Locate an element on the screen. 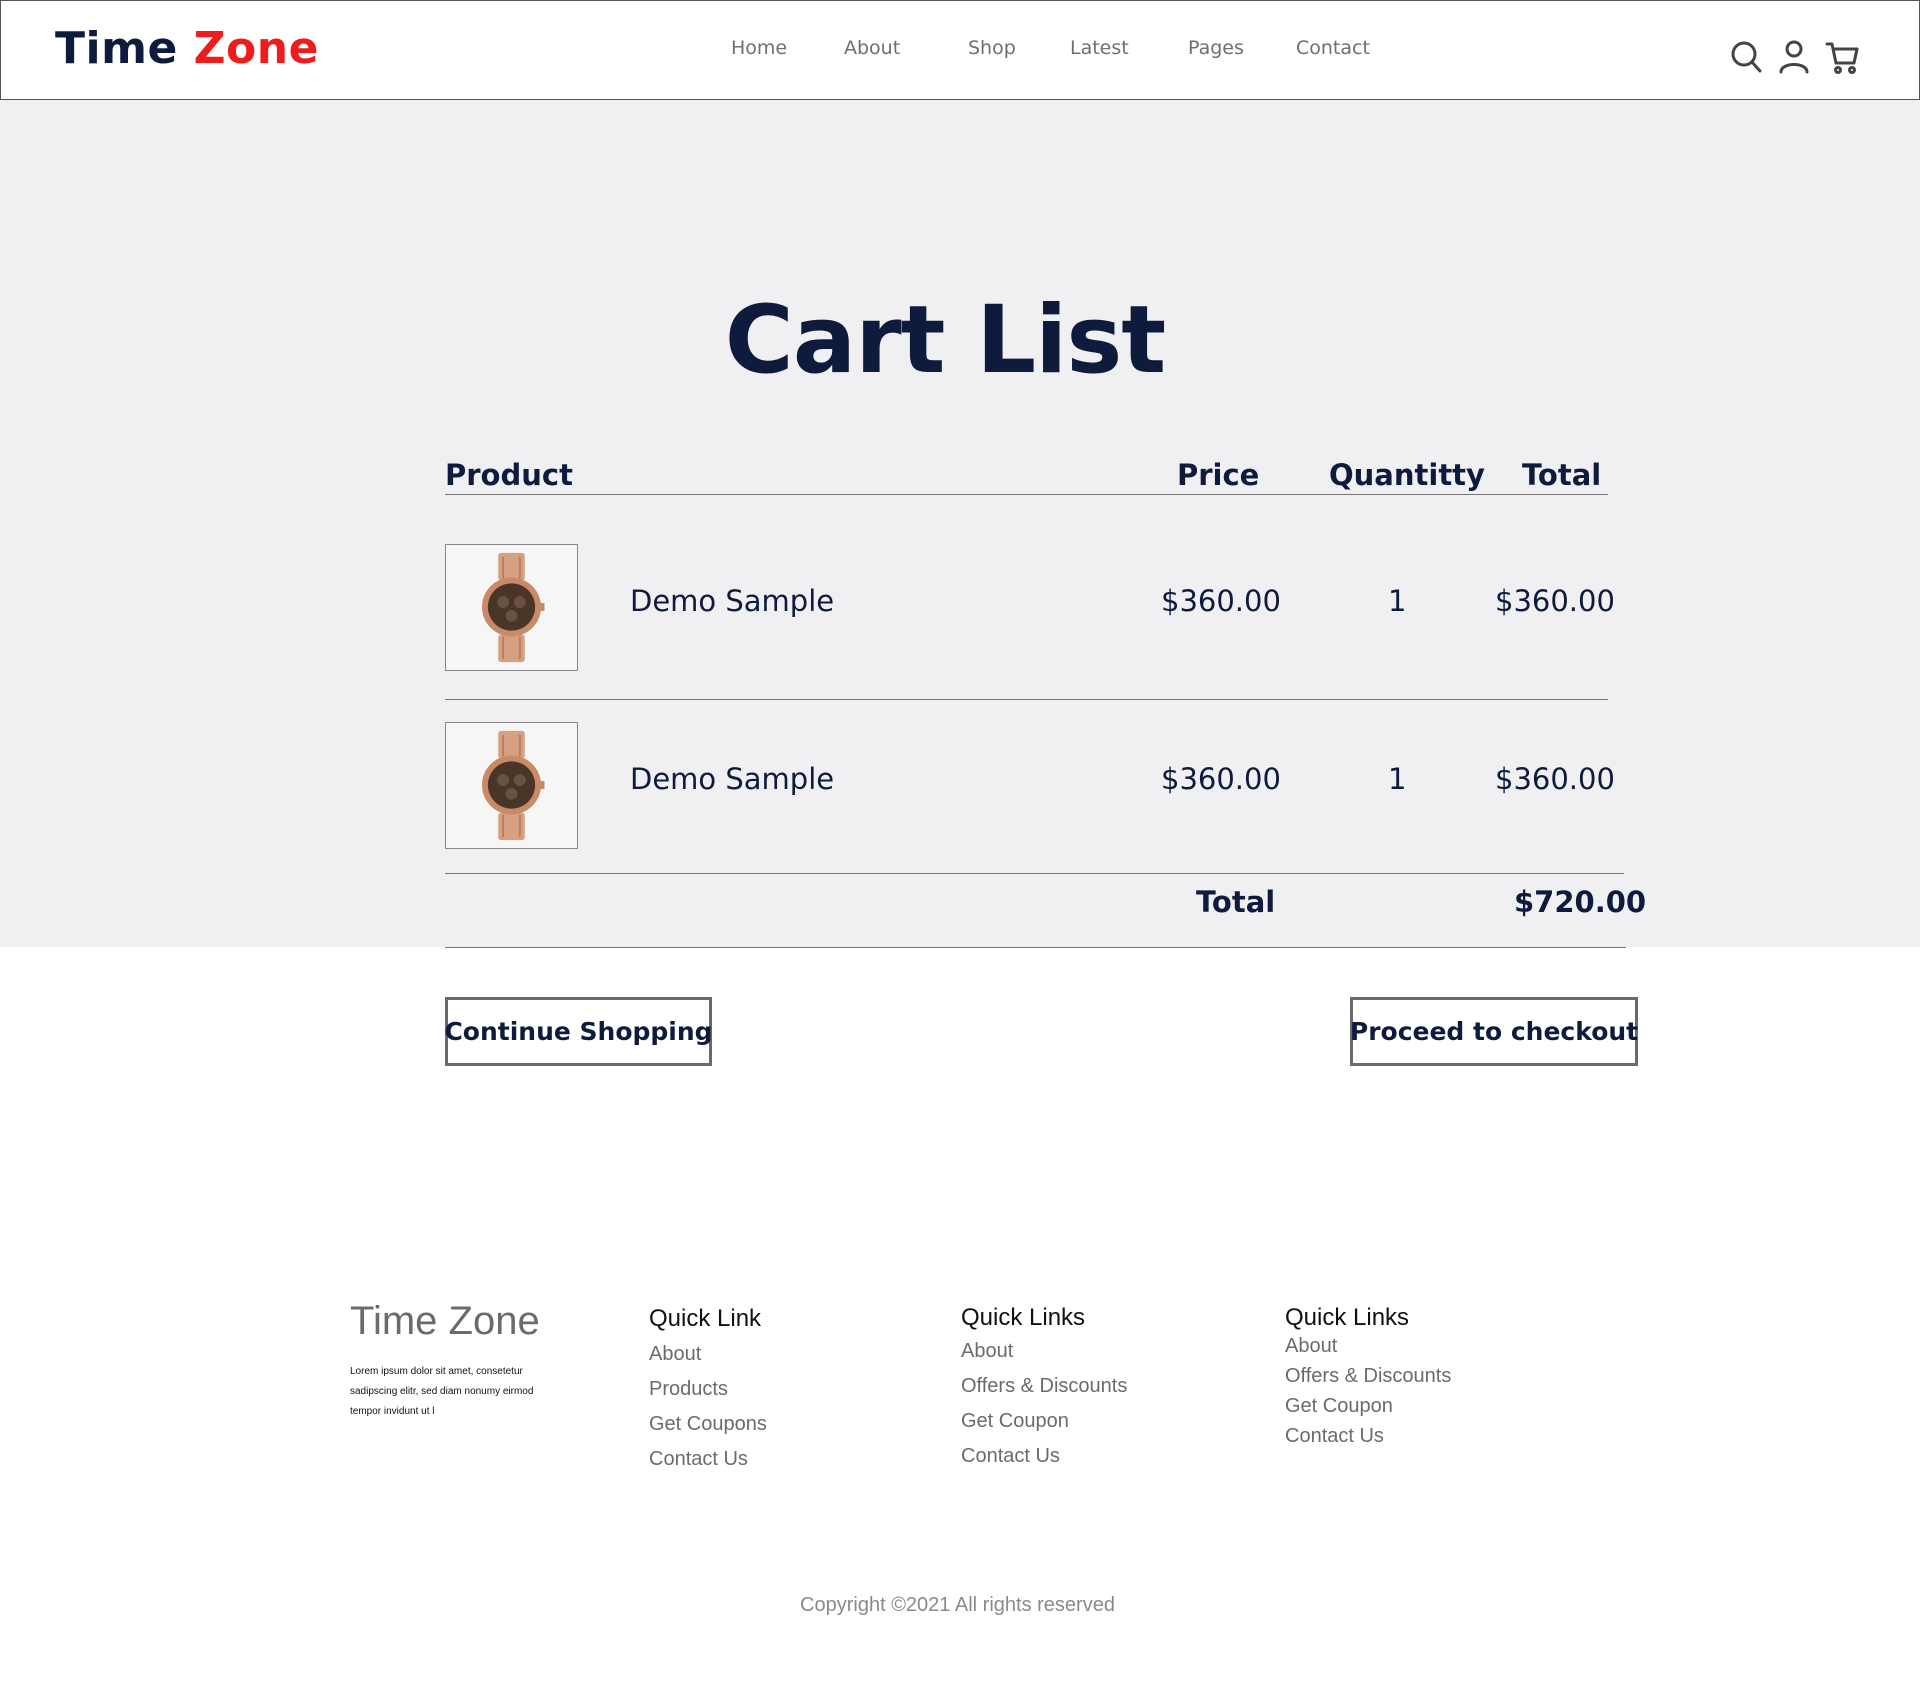 Image resolution: width=1920 pixels, height=1693 pixels. column-header-total: Total is located at coordinates (1562, 475).